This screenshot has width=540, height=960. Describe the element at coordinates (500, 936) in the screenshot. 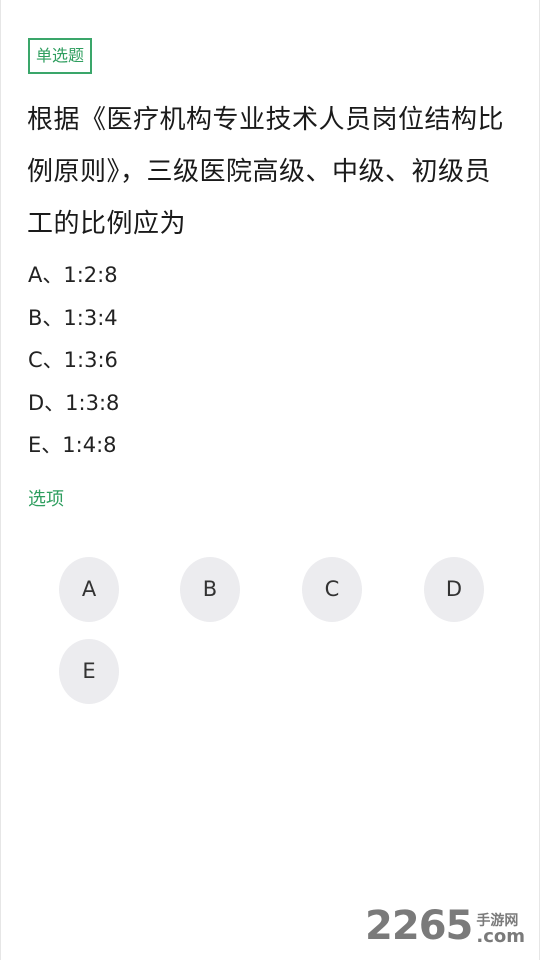

I see `watermark-suffix: .com` at that location.